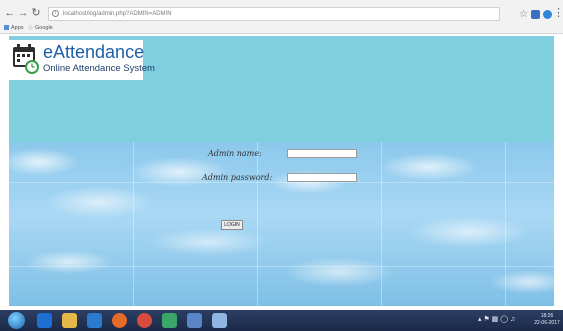  I want to click on logo-subtitle: Online Attendance System, so click(99, 68).